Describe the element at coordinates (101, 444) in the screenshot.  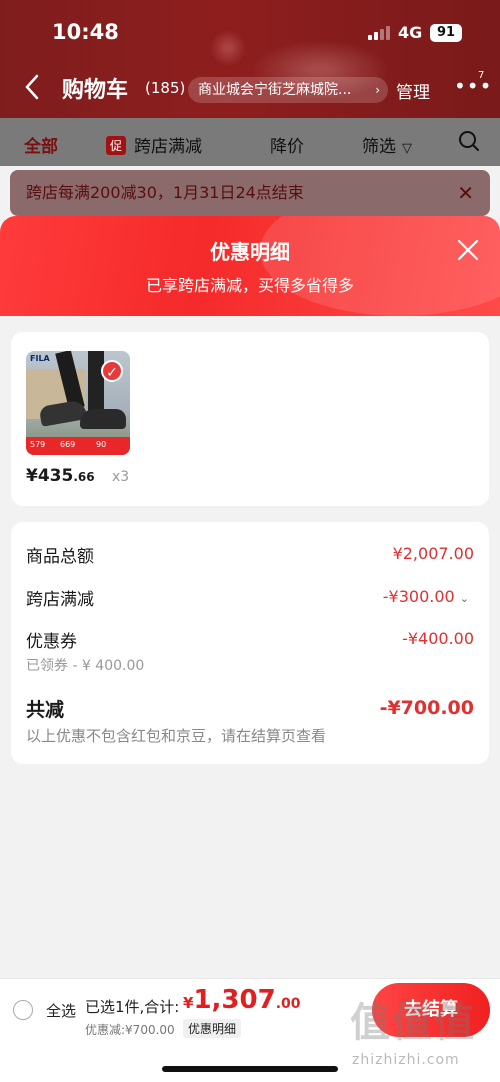
I see `band-price: 90` at that location.